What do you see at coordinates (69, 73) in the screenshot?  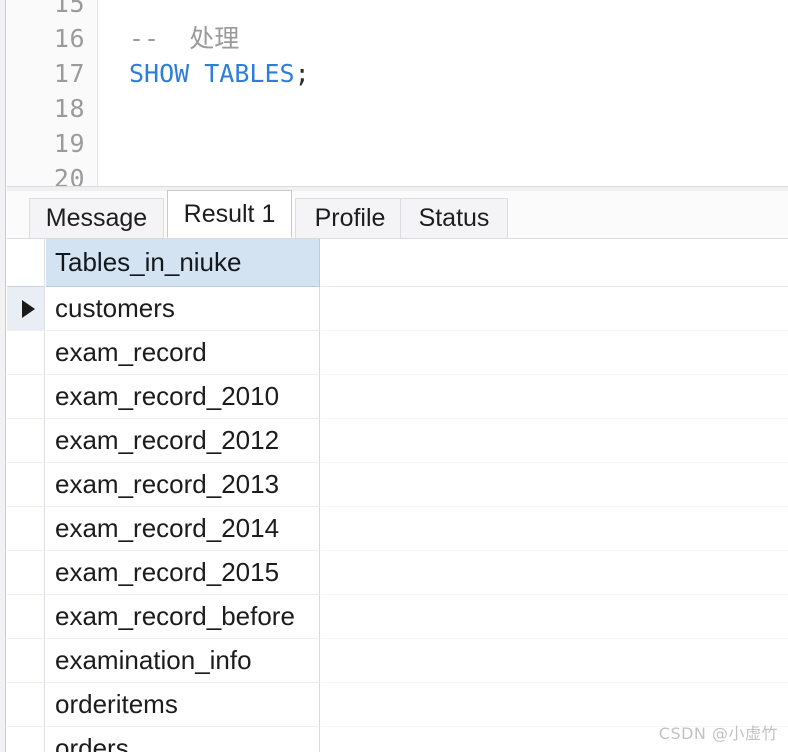 I see `line-number-17: 17` at bounding box center [69, 73].